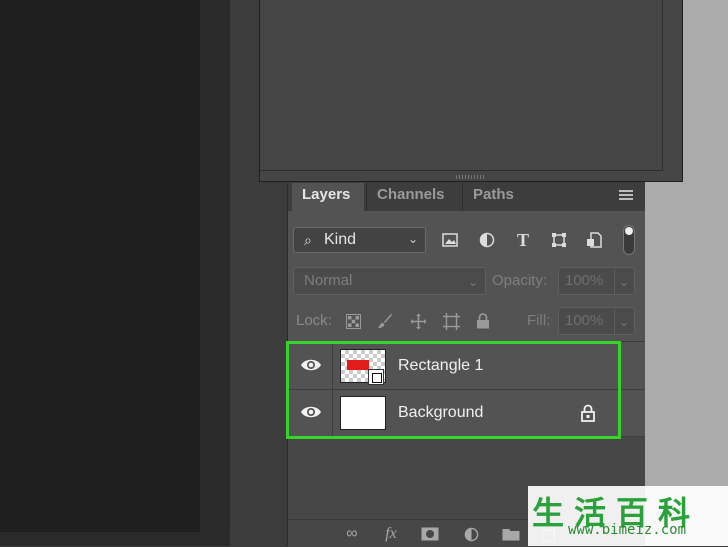 This screenshot has width=728, height=547. What do you see at coordinates (358, 365) in the screenshot?
I see `red-rectangle-preview` at bounding box center [358, 365].